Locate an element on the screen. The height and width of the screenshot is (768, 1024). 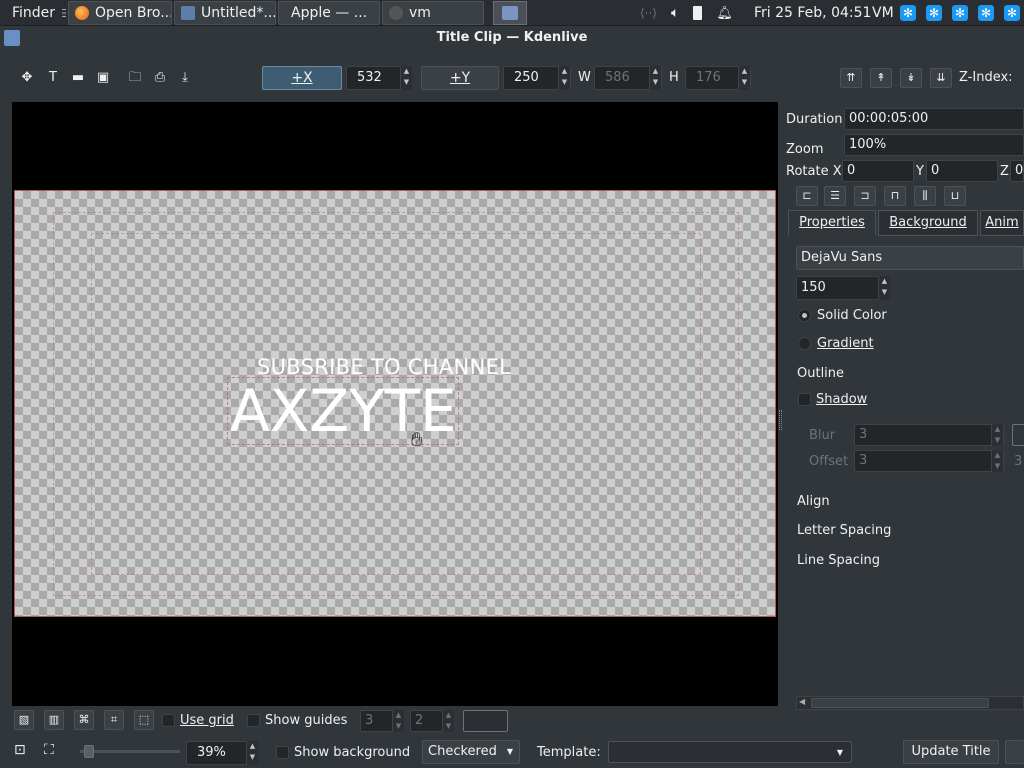
task-kdenlive-active is located at coordinates (510, 13).